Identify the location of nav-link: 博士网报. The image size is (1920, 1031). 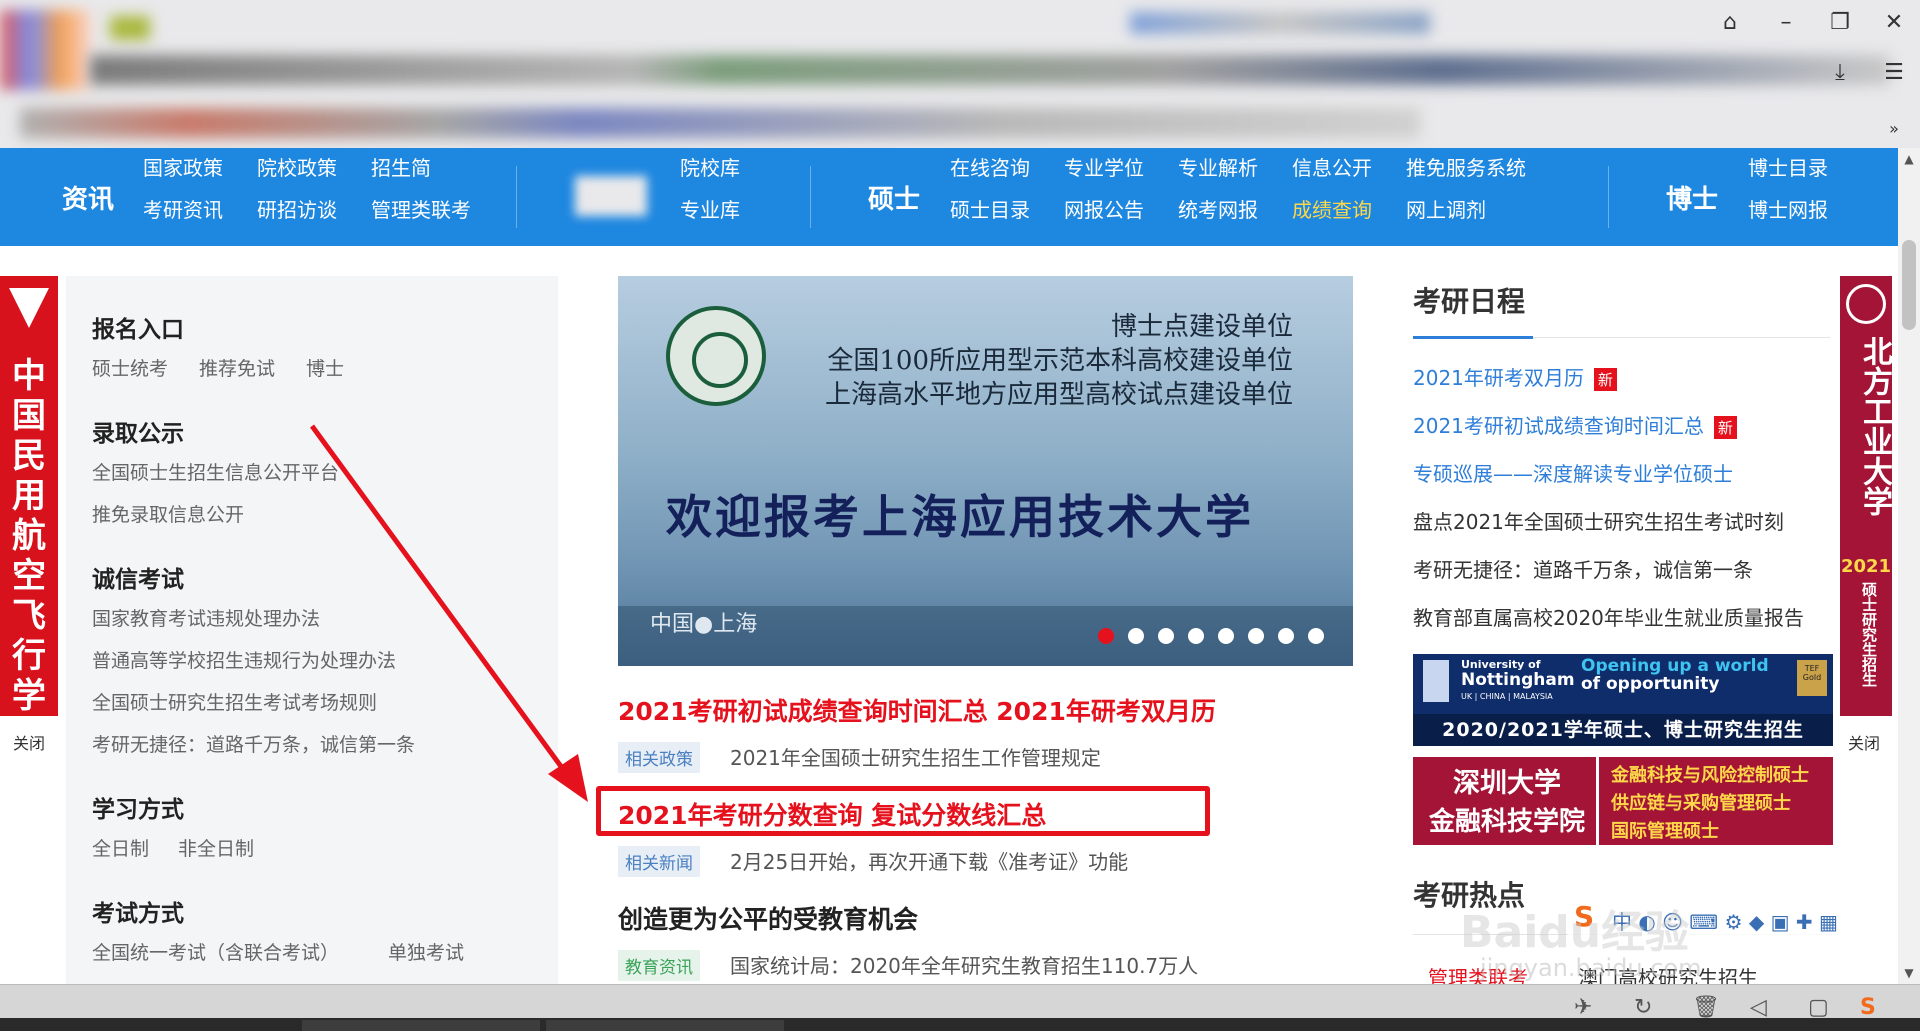
(1788, 208).